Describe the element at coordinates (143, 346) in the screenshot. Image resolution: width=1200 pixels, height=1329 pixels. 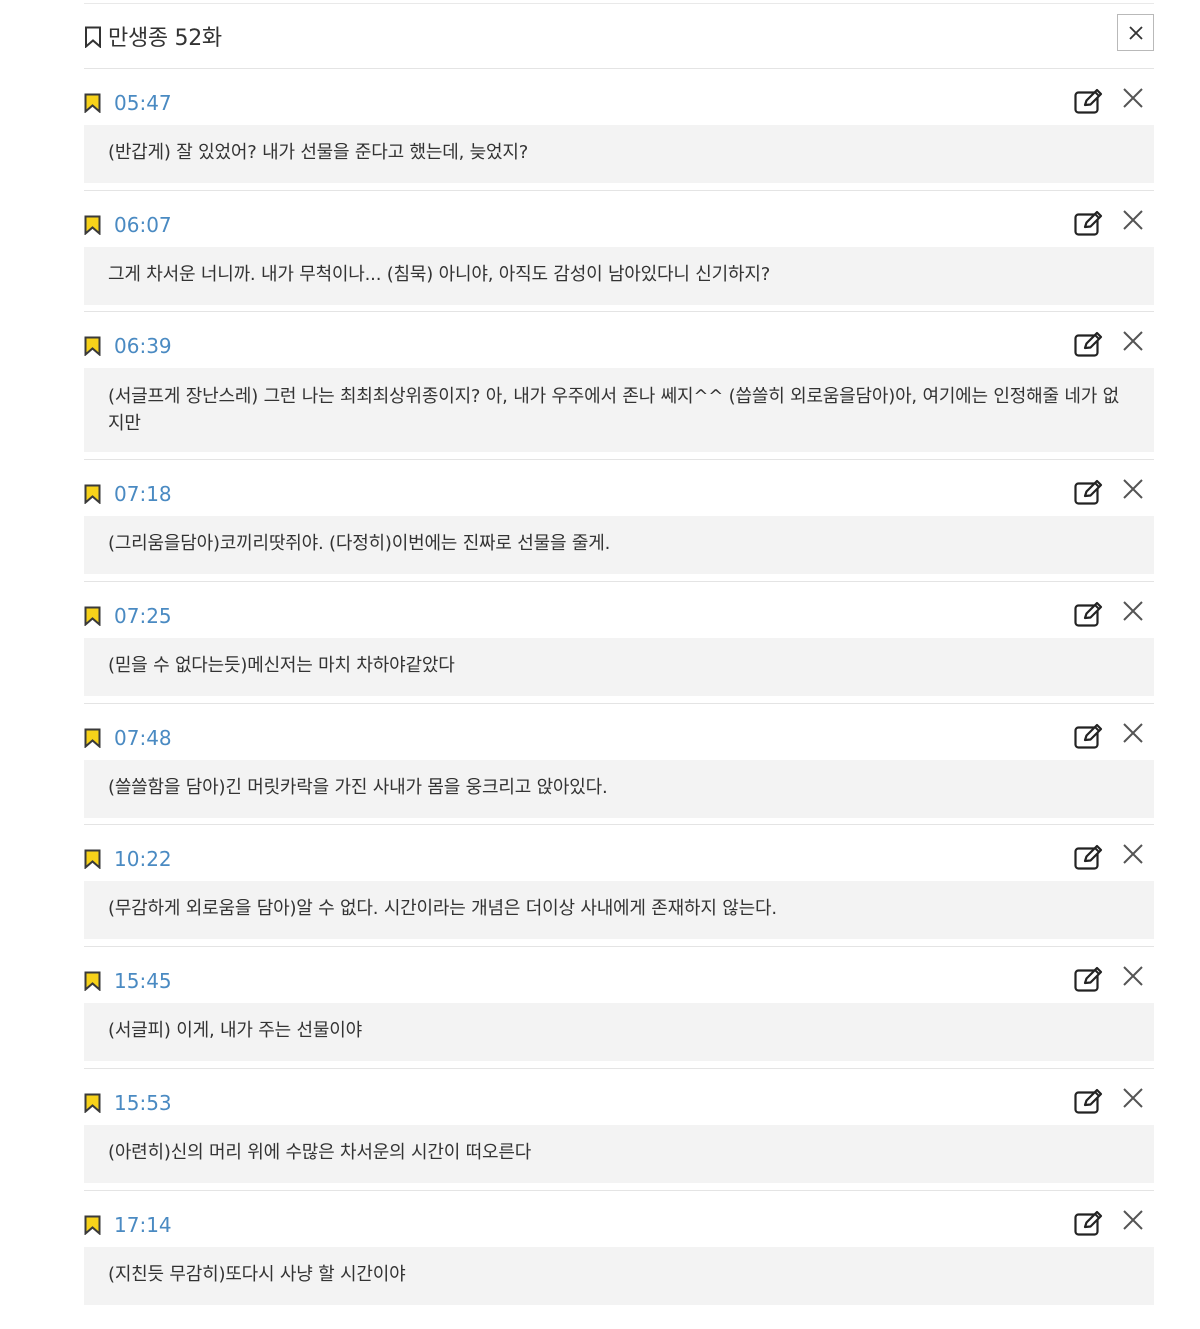
I see `bookmark-timestamp: 06:39` at that location.